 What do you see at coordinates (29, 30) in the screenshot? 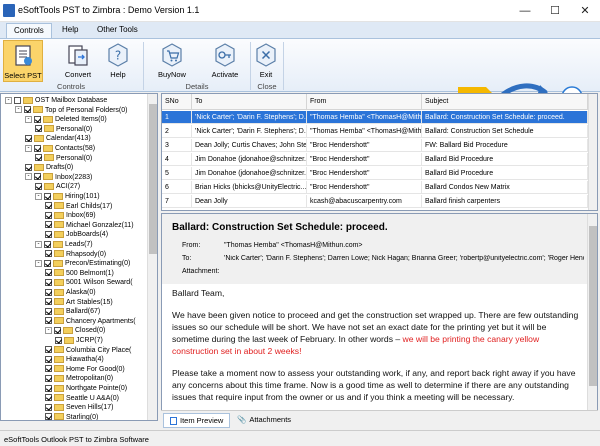
I see `tab-controls: Controls` at bounding box center [29, 30].